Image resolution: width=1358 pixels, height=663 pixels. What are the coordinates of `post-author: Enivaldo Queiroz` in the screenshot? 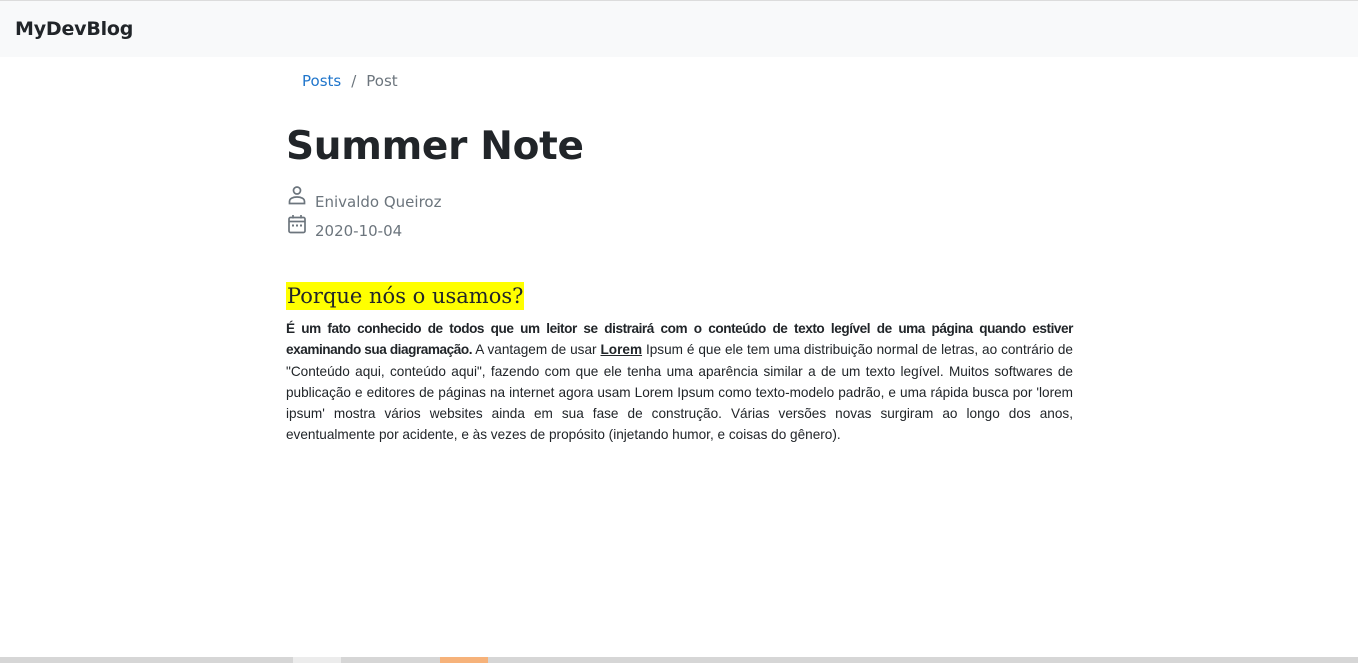 It's located at (364, 198).